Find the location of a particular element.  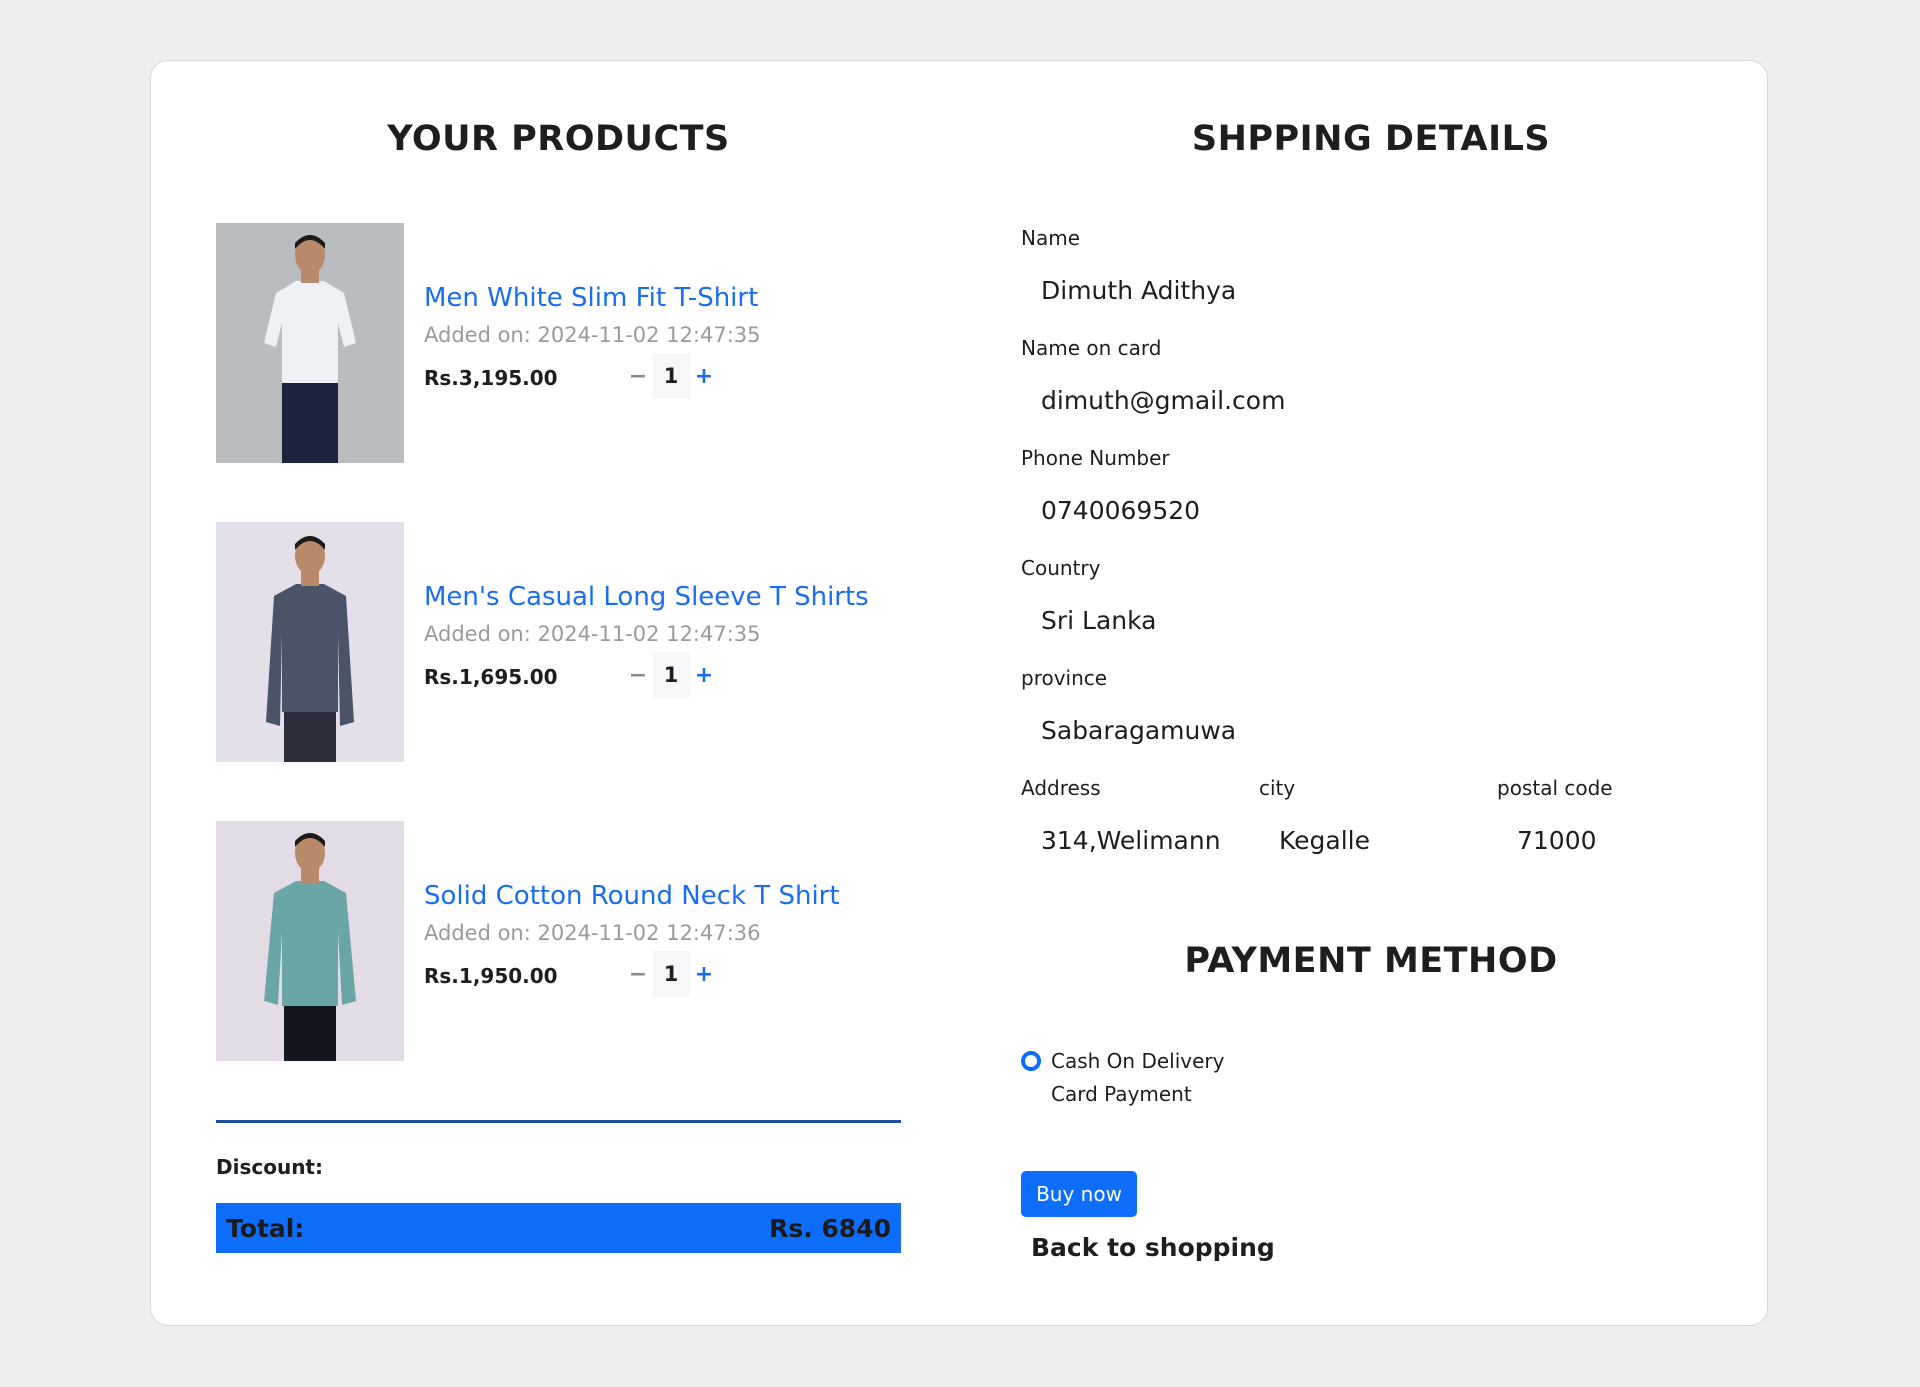

name-on-card-label: Name on card is located at coordinates (1091, 348).